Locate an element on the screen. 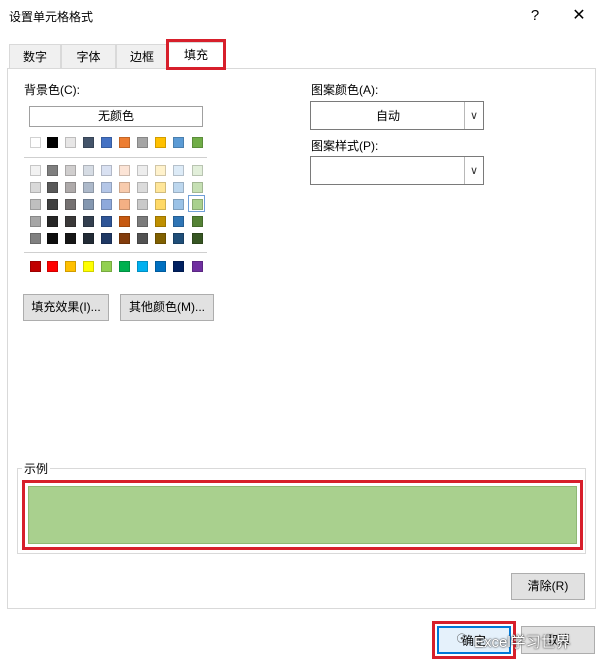 The height and width of the screenshot is (666, 603). watermark: ☉ Excel学习世界 is located at coordinates (519, 640).